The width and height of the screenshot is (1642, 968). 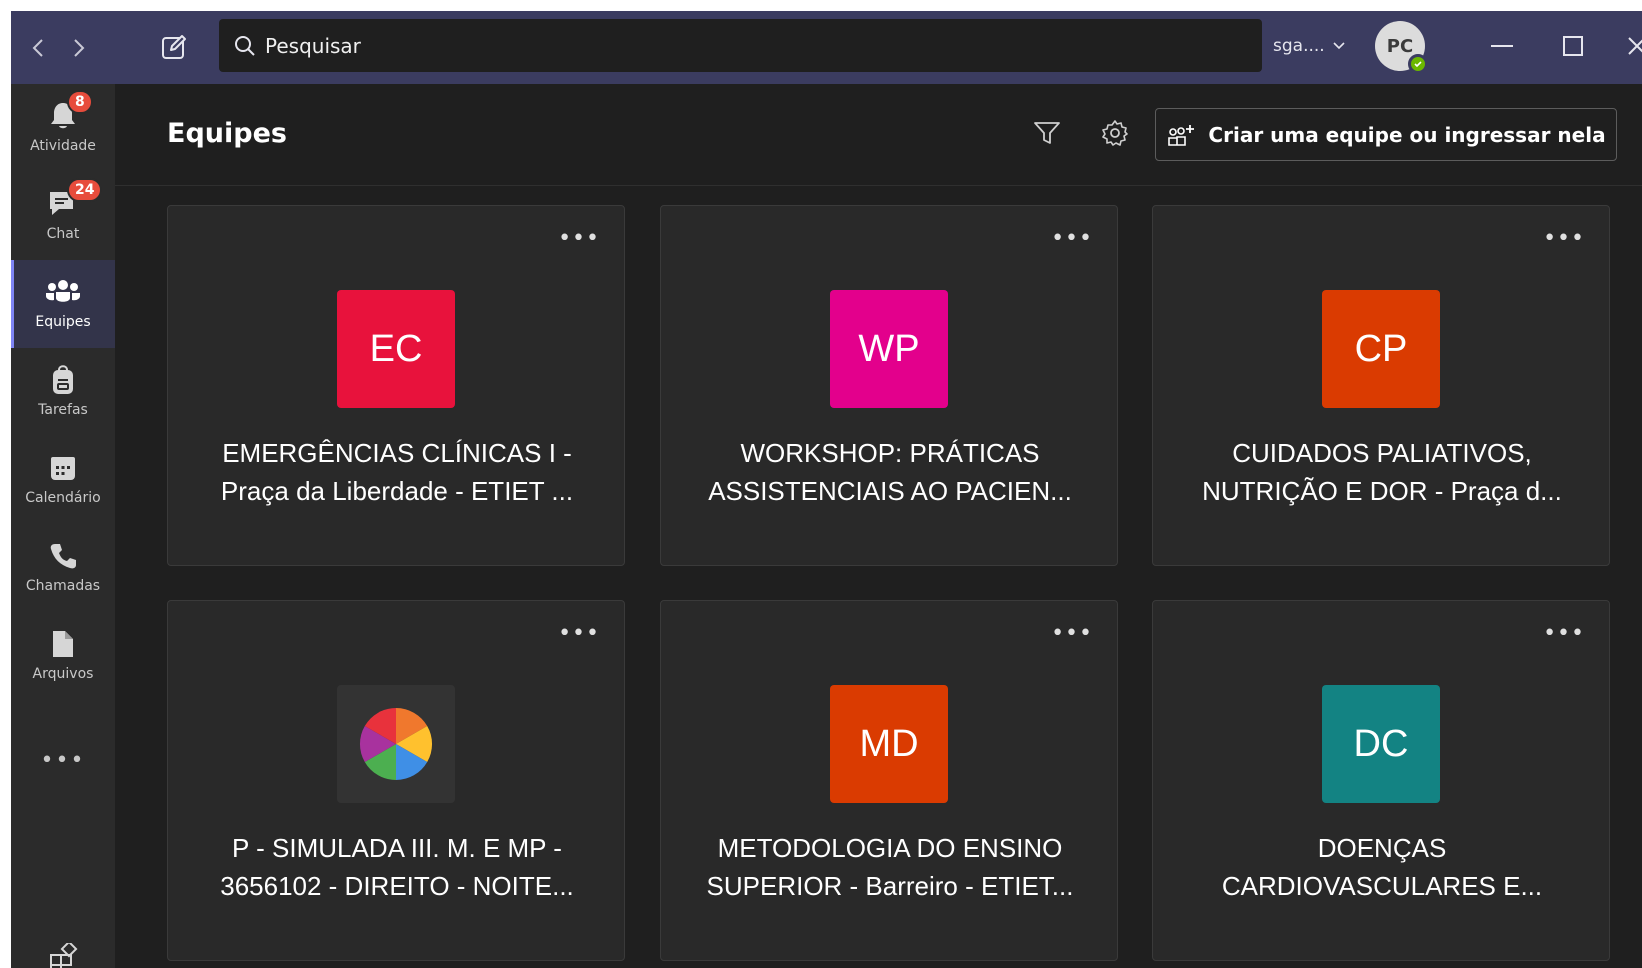 I want to click on filter-button, so click(x=1047, y=133).